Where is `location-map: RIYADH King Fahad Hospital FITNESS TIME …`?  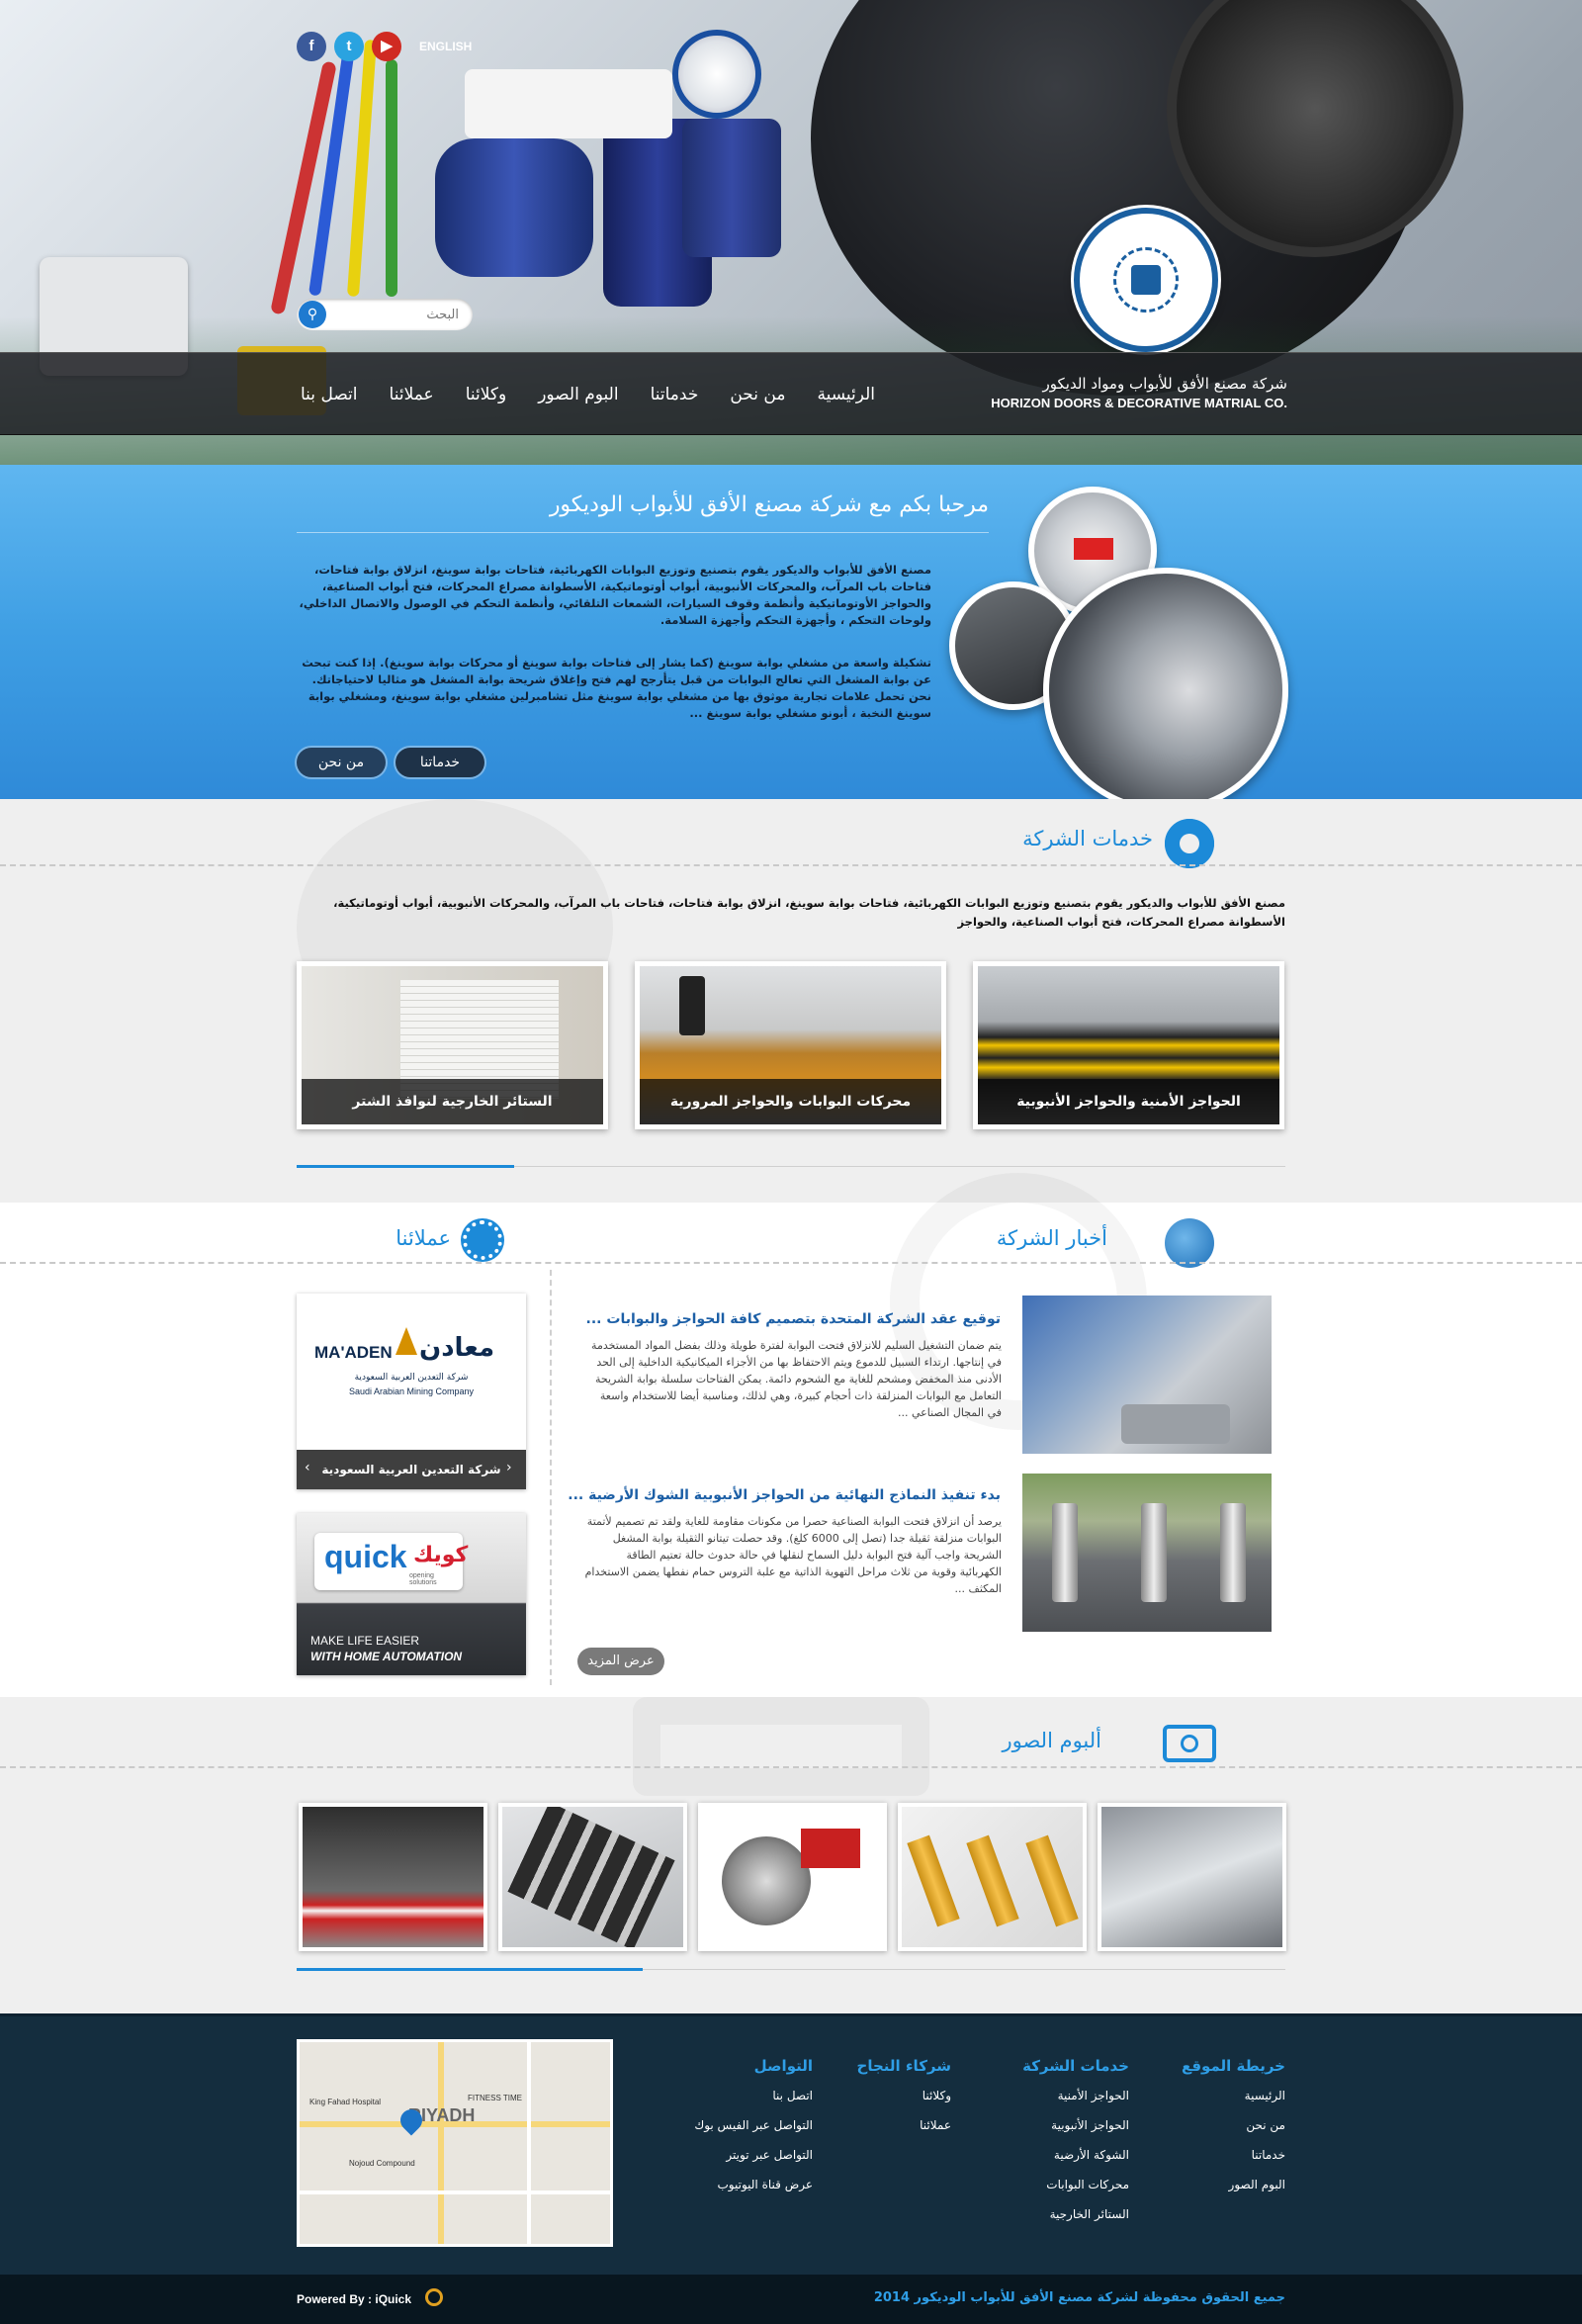
location-map: RIYADH King Fahad Hospital FITNESS TIME … is located at coordinates (455, 2143).